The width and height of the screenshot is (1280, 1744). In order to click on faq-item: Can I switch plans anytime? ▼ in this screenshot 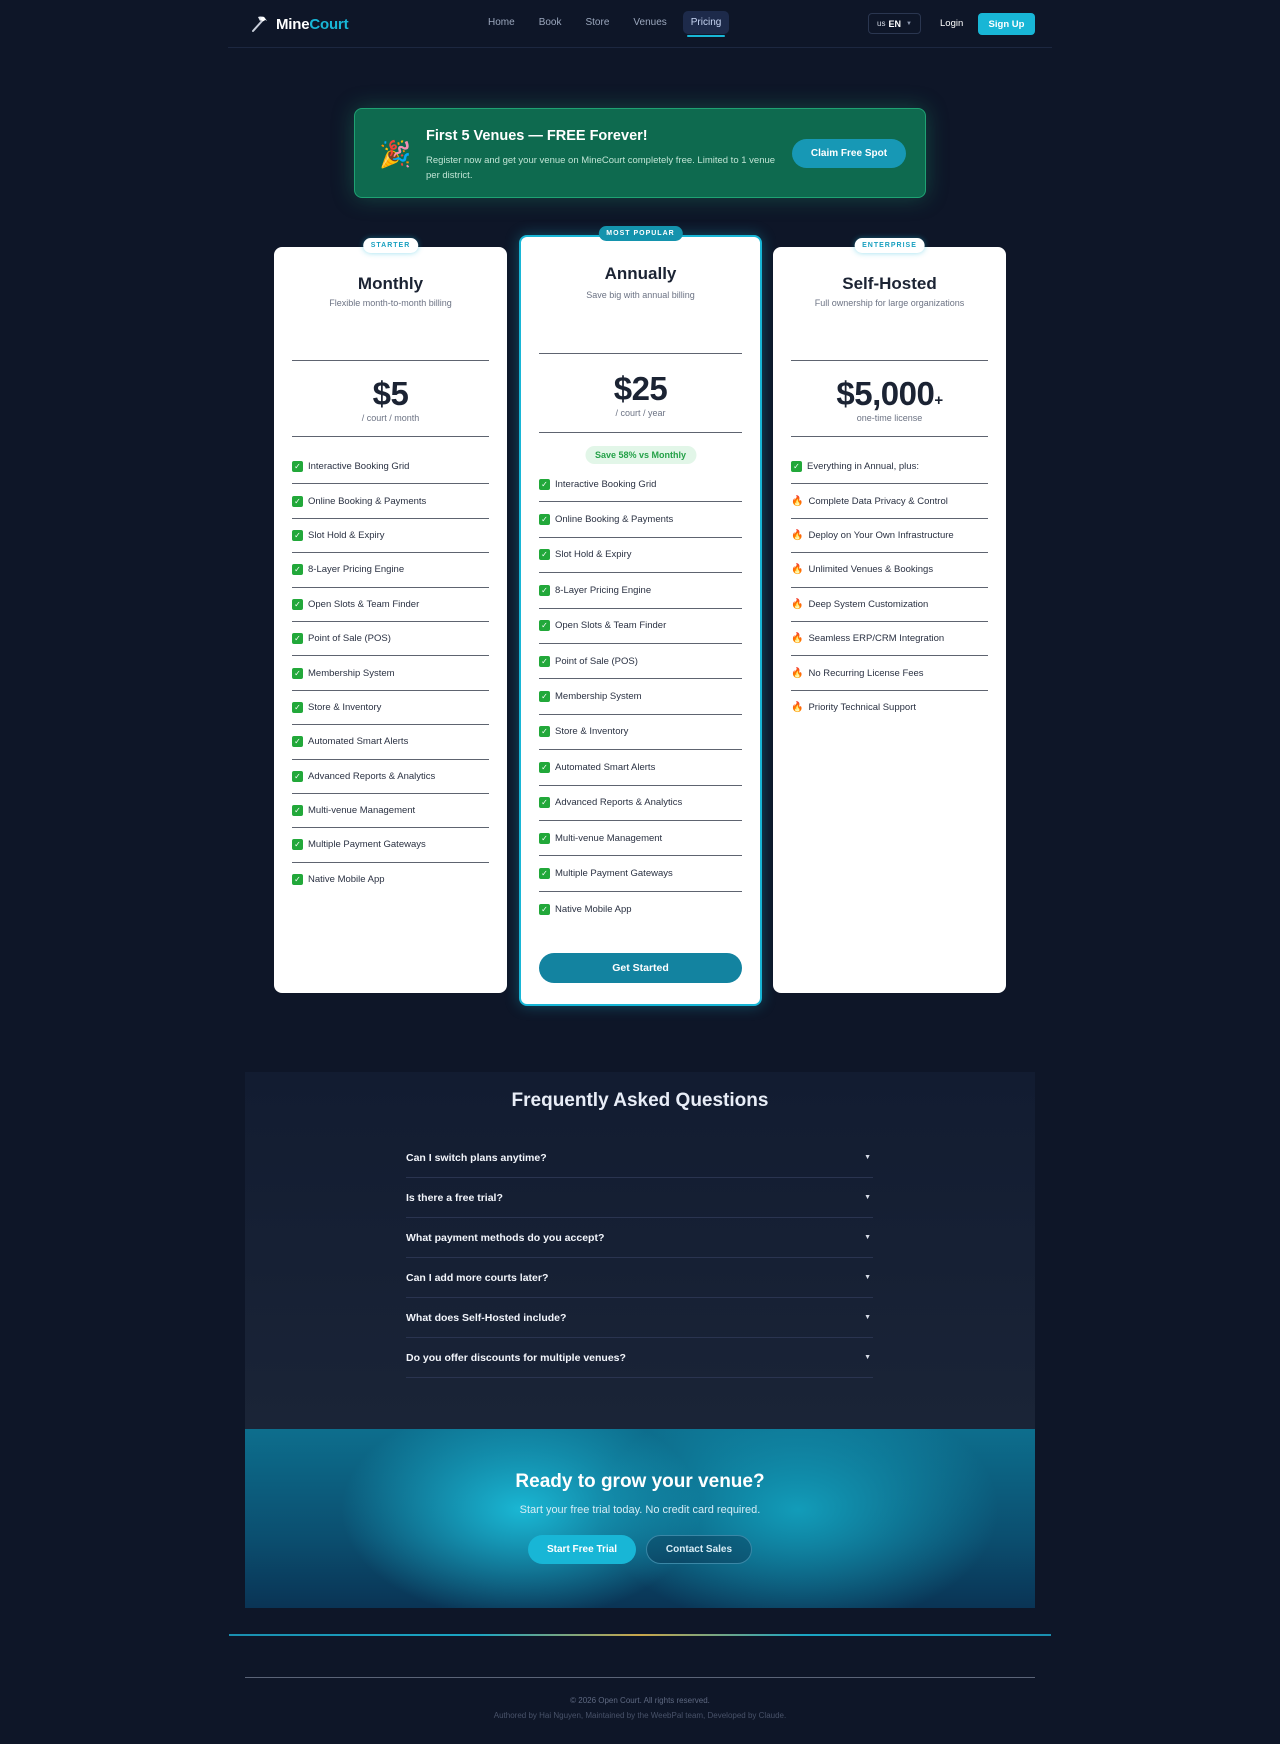, I will do `click(639, 1158)`.